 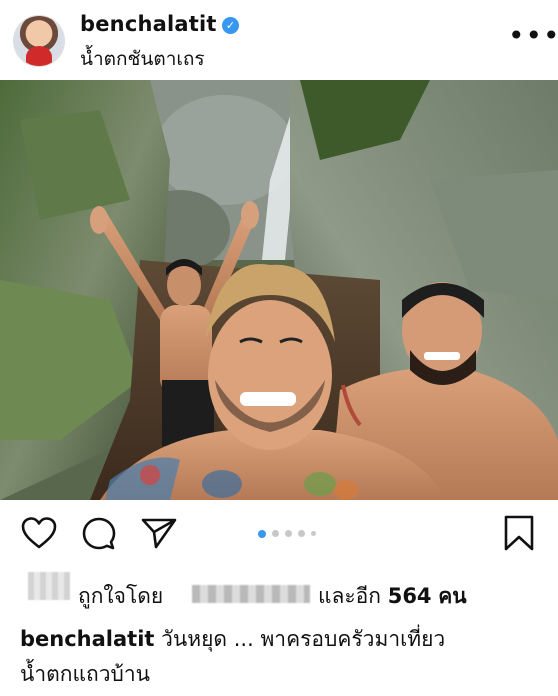 What do you see at coordinates (230, 25) in the screenshot?
I see `verified-badge-icon: ✓` at bounding box center [230, 25].